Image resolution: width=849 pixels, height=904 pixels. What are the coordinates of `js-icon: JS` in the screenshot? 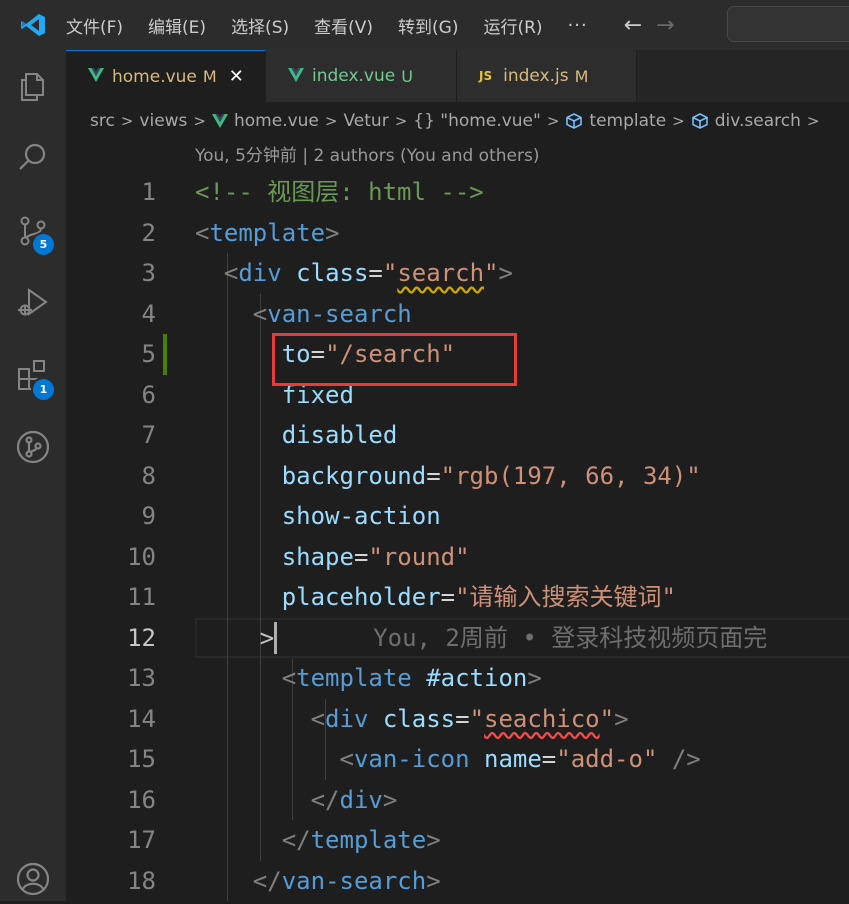 It's located at (486, 76).